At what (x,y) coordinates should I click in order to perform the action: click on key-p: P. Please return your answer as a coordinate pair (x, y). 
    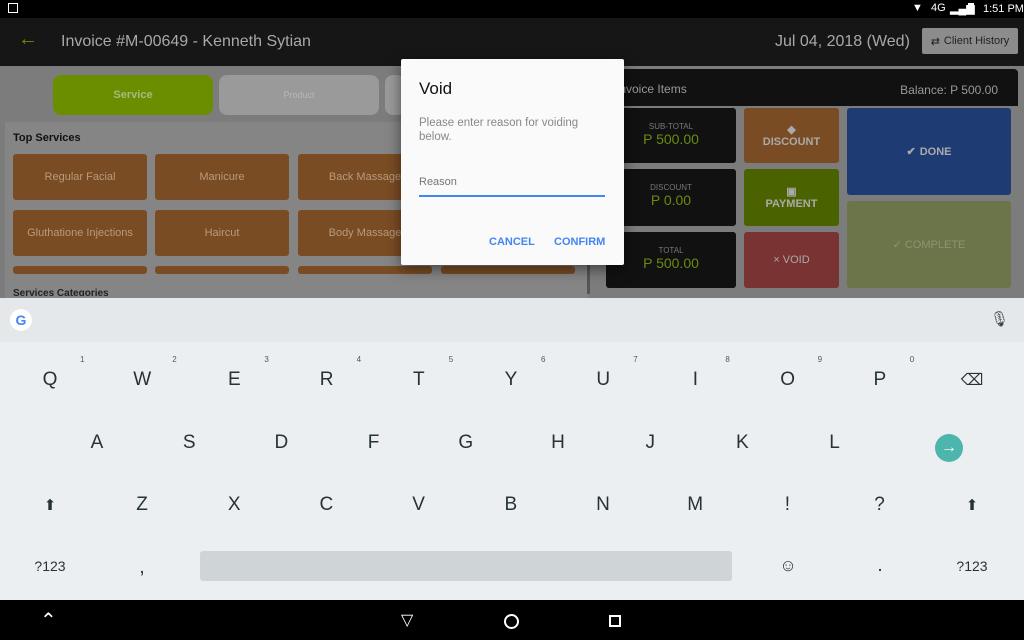
    Looking at the image, I should click on (879, 380).